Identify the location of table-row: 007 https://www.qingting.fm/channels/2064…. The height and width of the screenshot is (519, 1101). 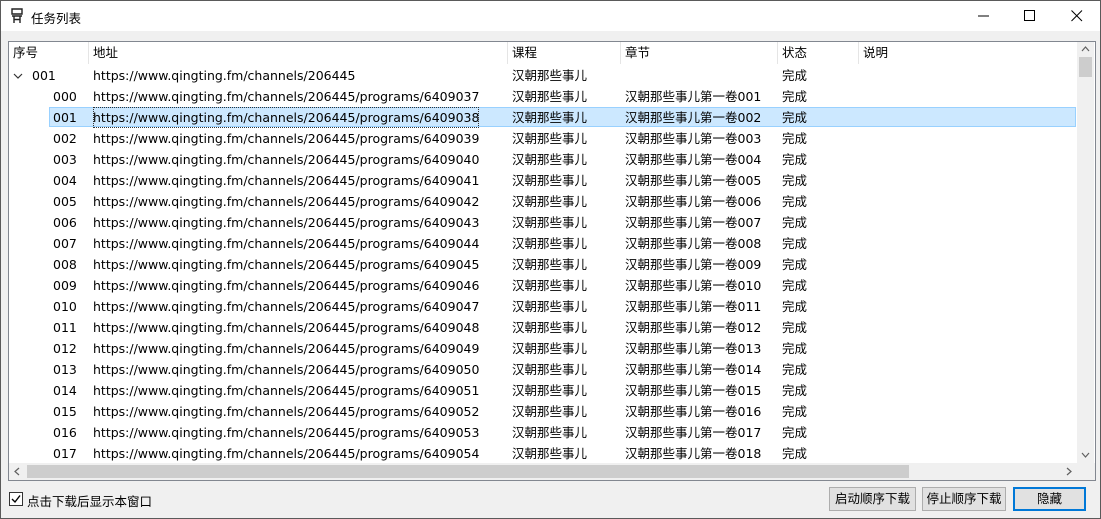
(543, 243).